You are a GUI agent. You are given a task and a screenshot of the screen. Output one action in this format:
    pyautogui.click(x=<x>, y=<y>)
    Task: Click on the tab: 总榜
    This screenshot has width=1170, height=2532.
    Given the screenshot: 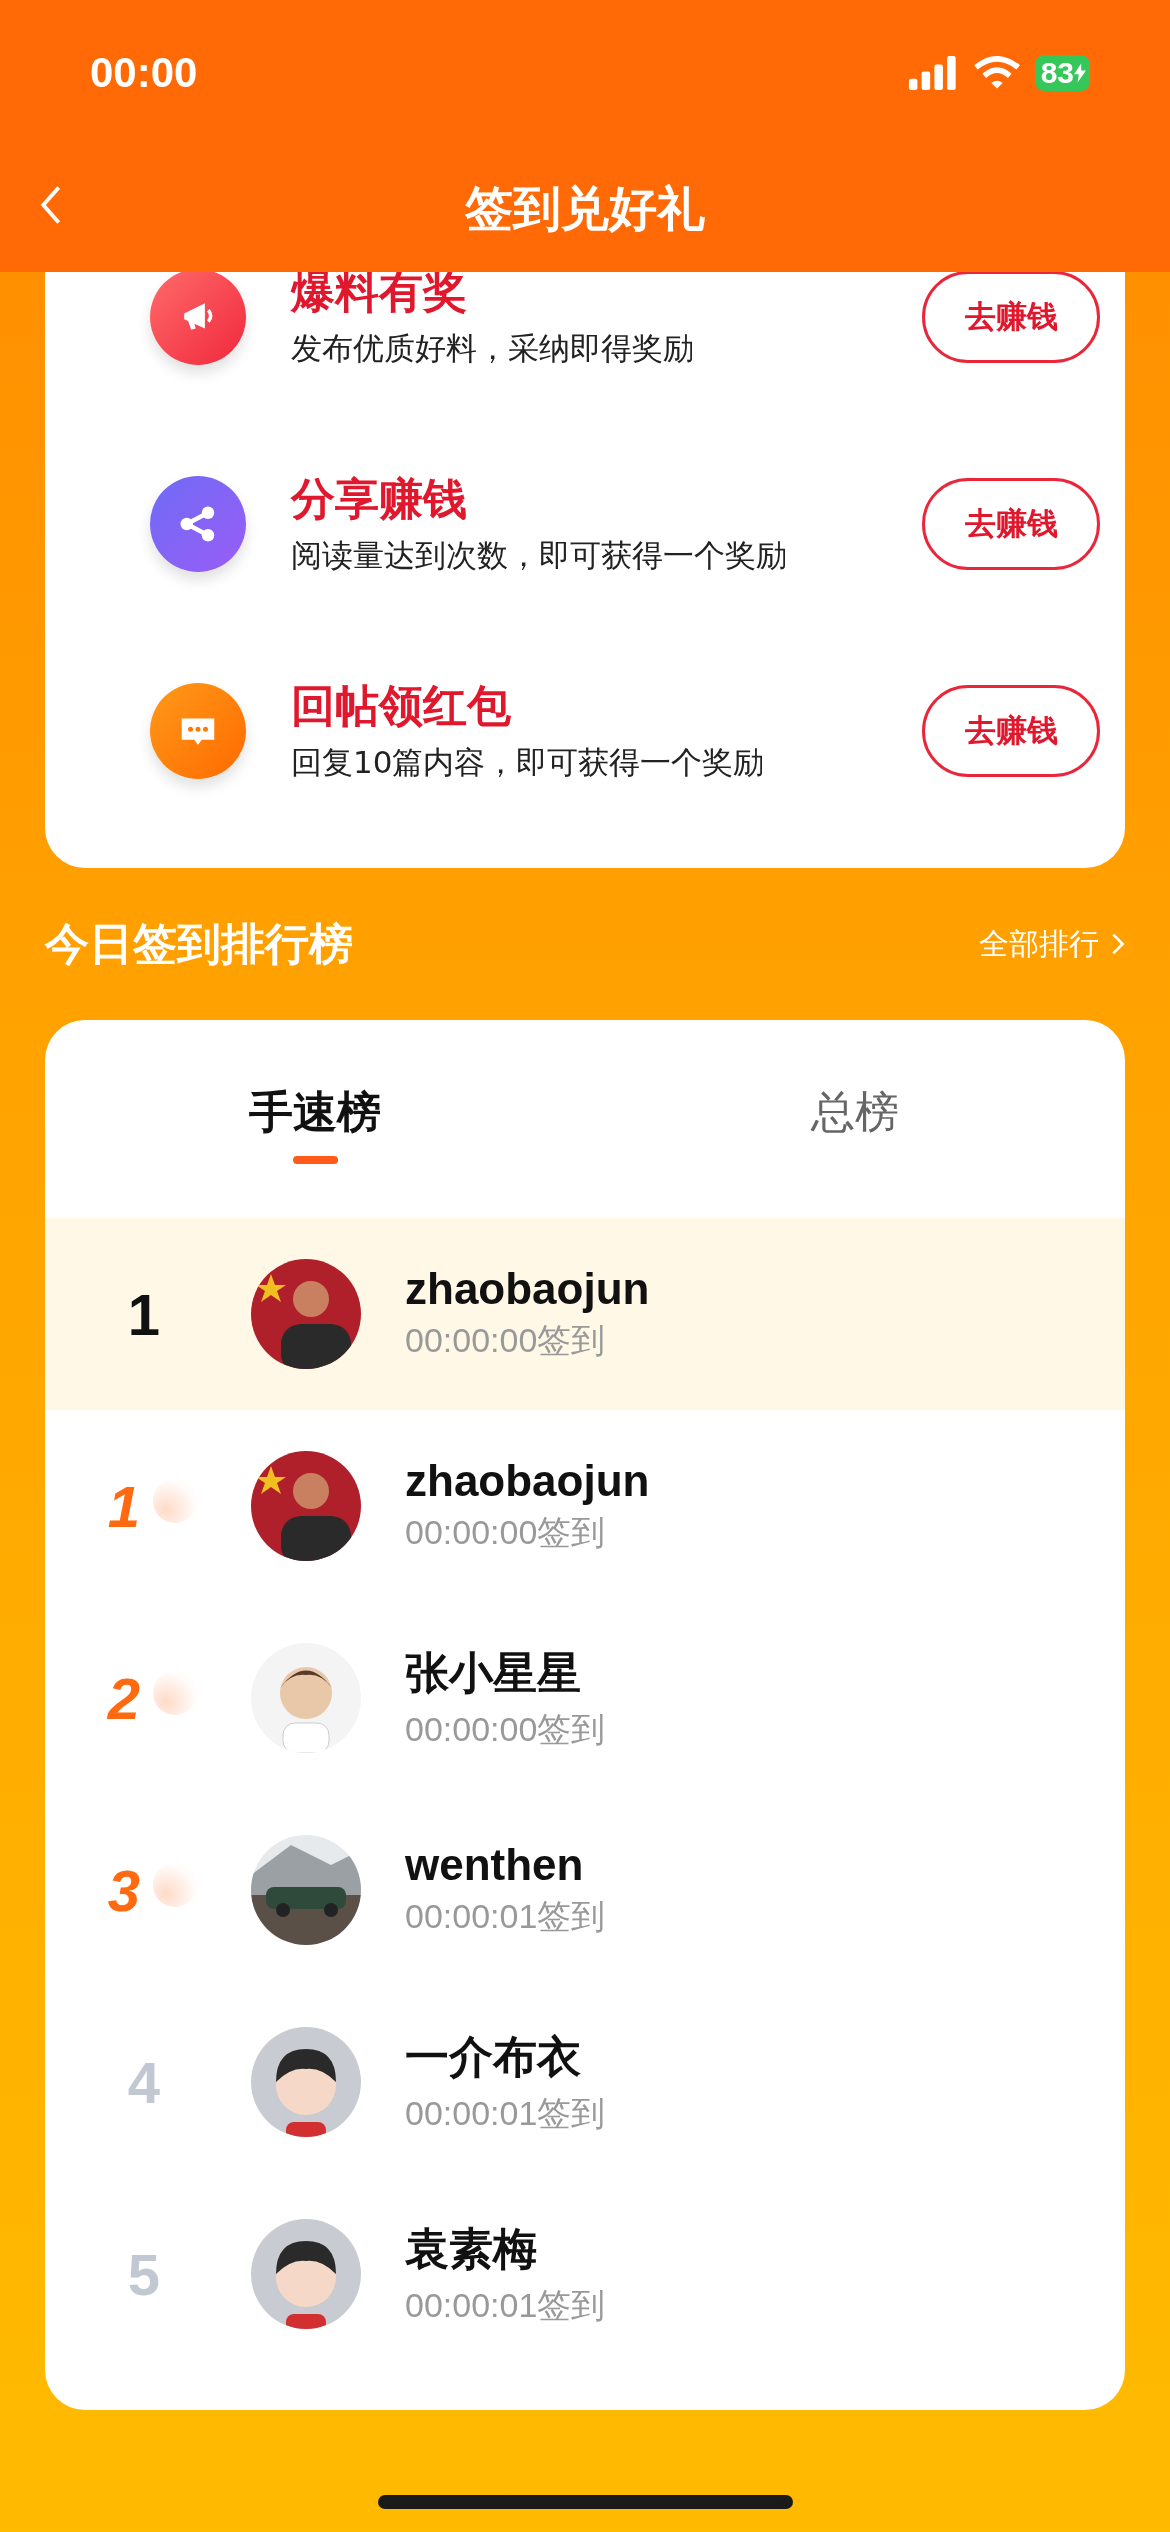 What is the action you would take?
    pyautogui.click(x=855, y=1112)
    